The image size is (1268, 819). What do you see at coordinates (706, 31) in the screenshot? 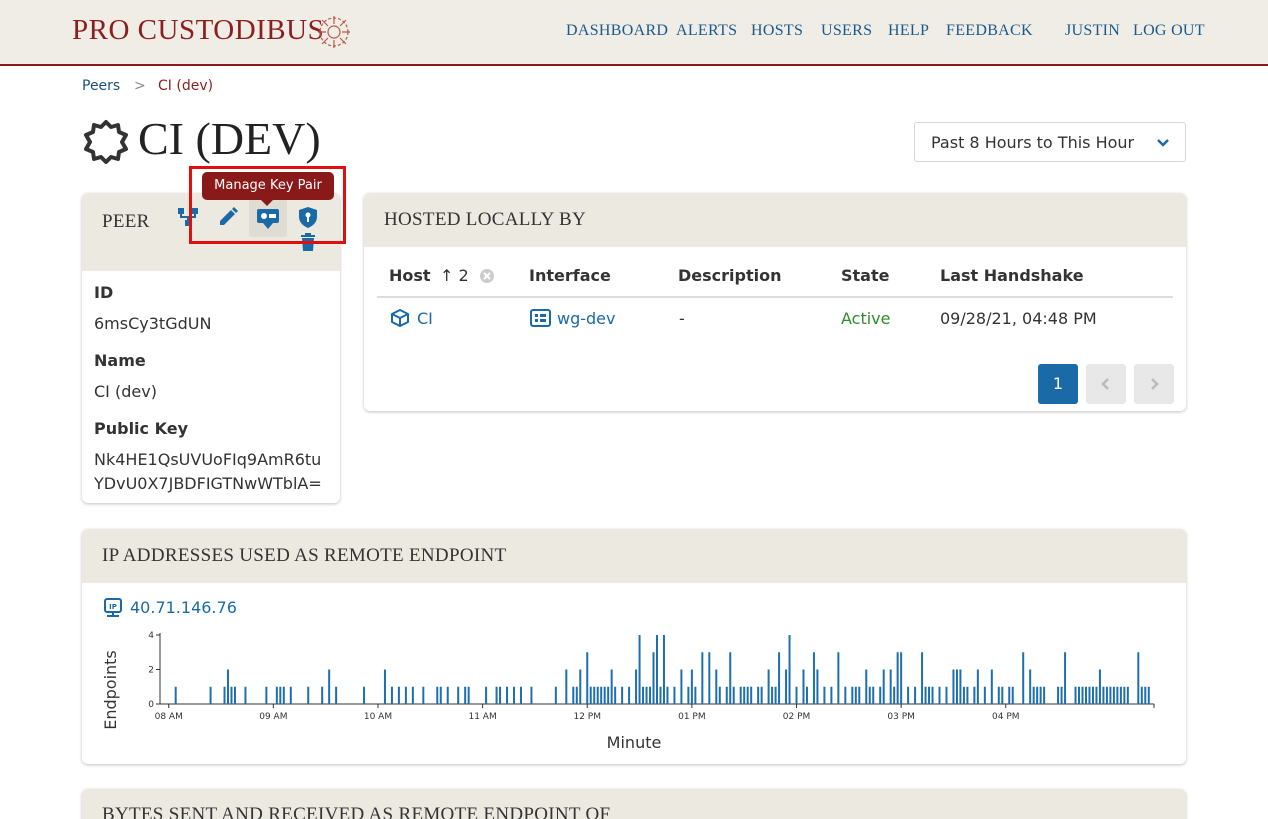
I see `nav-alerts: ALERTS` at bounding box center [706, 31].